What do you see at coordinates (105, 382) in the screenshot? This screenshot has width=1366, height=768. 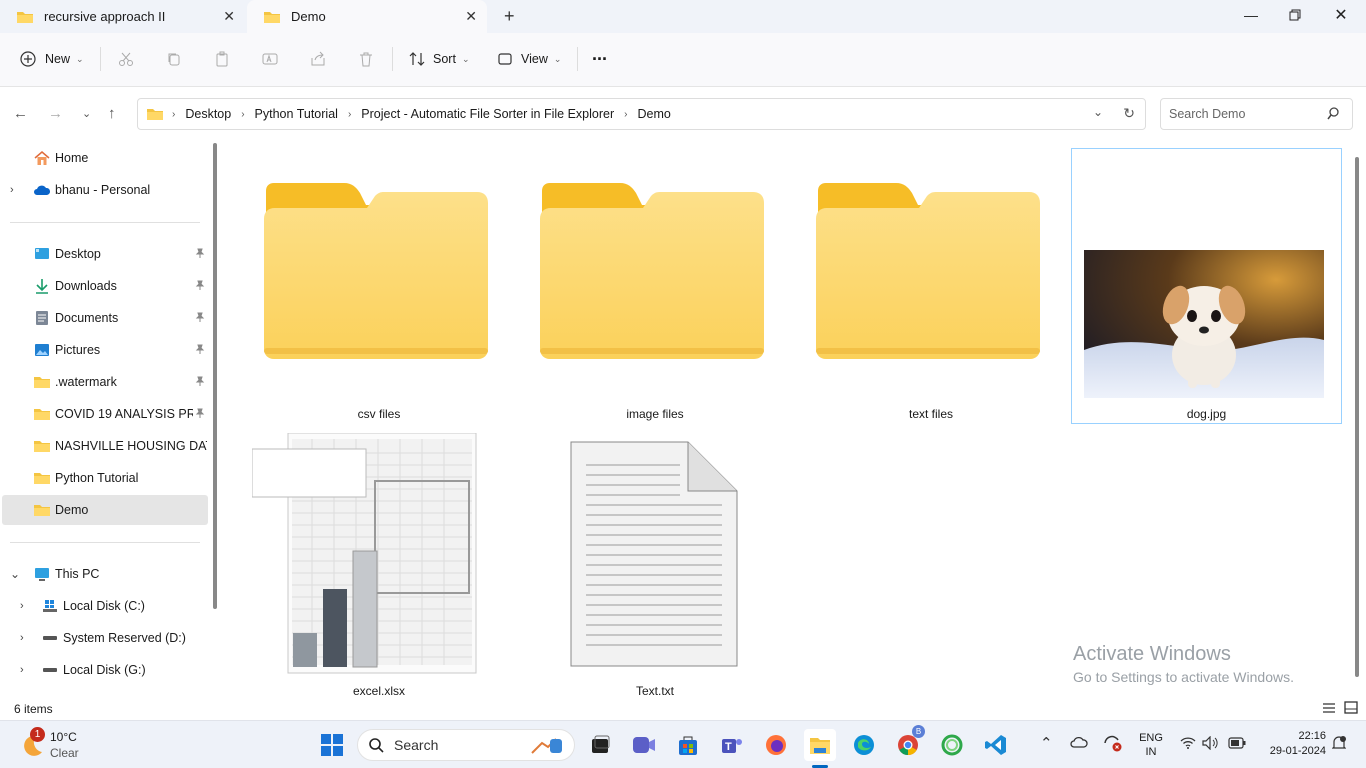 I see `nav-watermark: .watermark` at bounding box center [105, 382].